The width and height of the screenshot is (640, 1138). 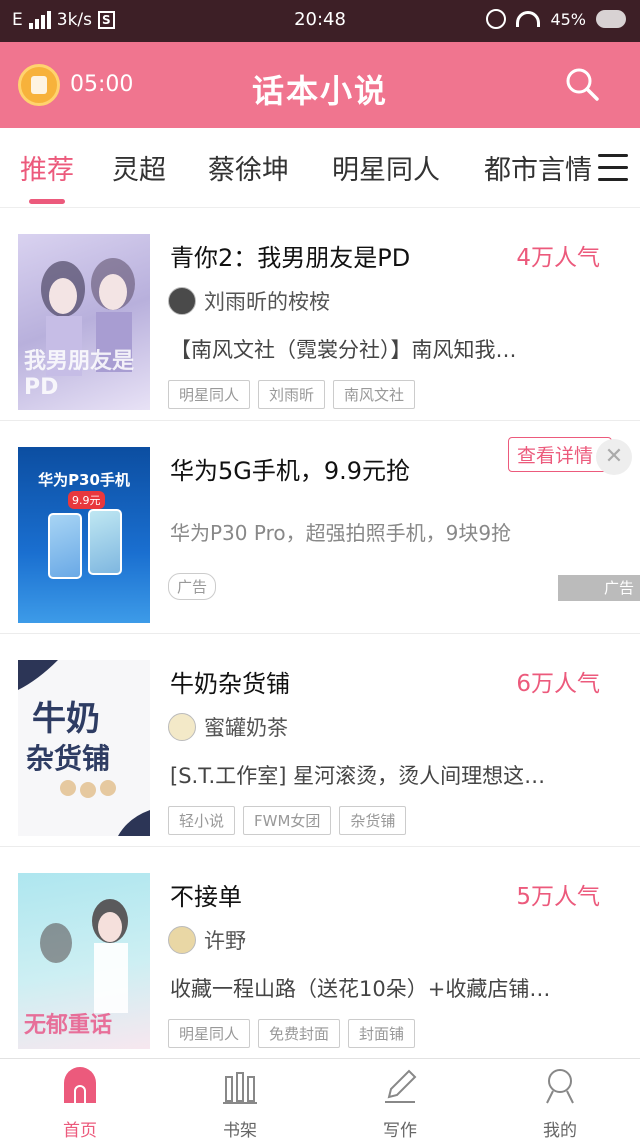 I want to click on tag: 刘雨昕, so click(x=292, y=394).